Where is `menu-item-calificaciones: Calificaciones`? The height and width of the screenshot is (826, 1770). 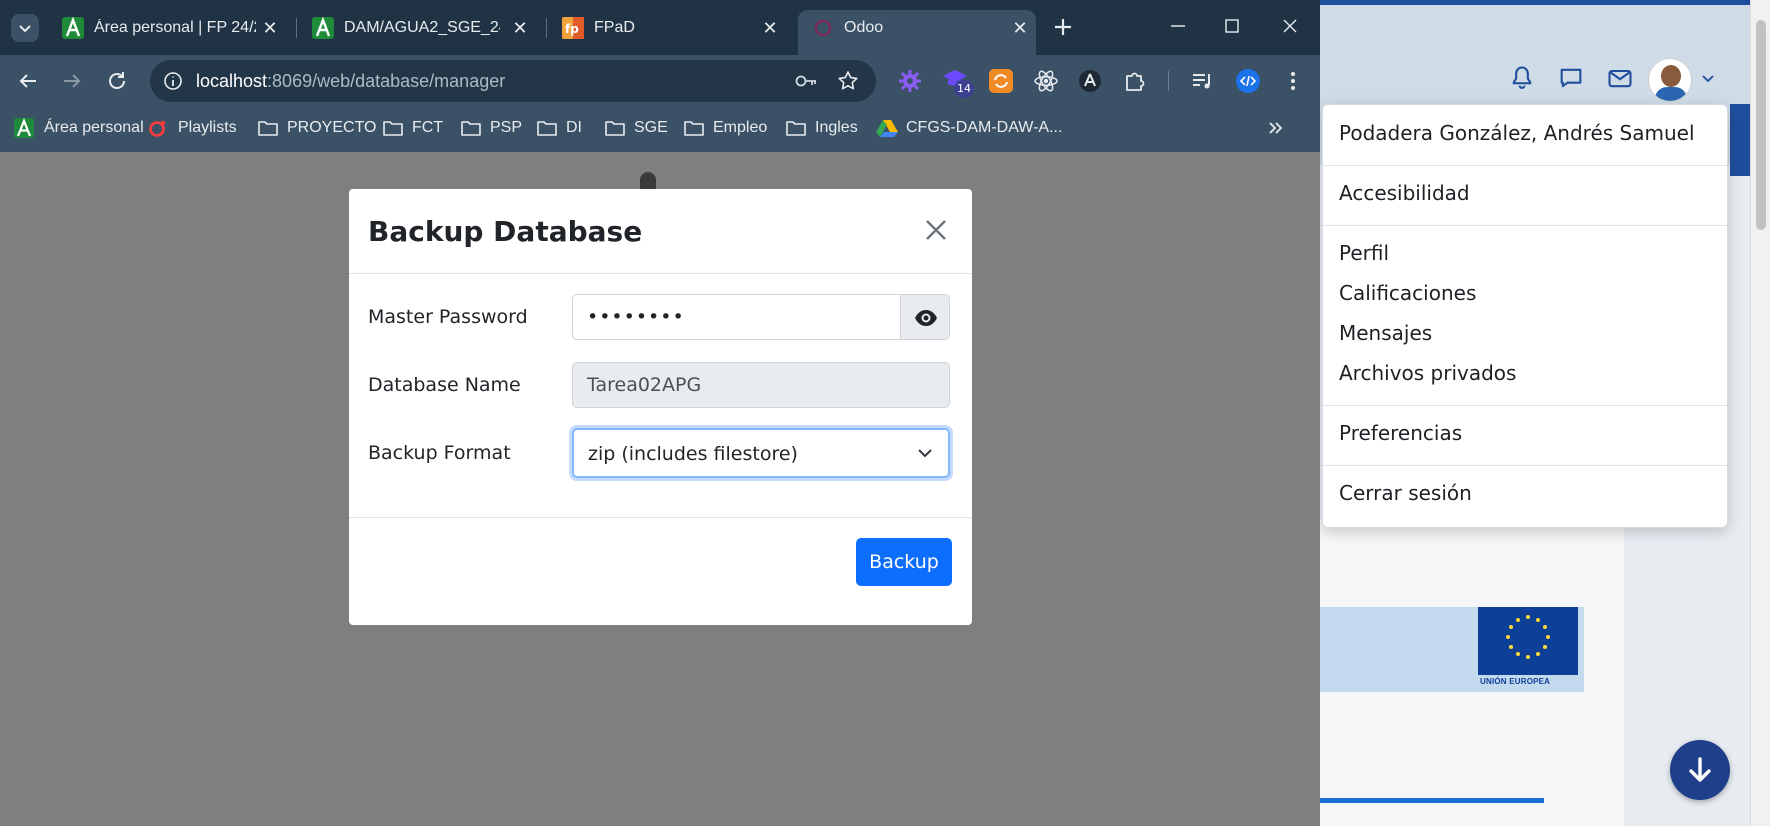 menu-item-calificaciones: Calificaciones is located at coordinates (1407, 293).